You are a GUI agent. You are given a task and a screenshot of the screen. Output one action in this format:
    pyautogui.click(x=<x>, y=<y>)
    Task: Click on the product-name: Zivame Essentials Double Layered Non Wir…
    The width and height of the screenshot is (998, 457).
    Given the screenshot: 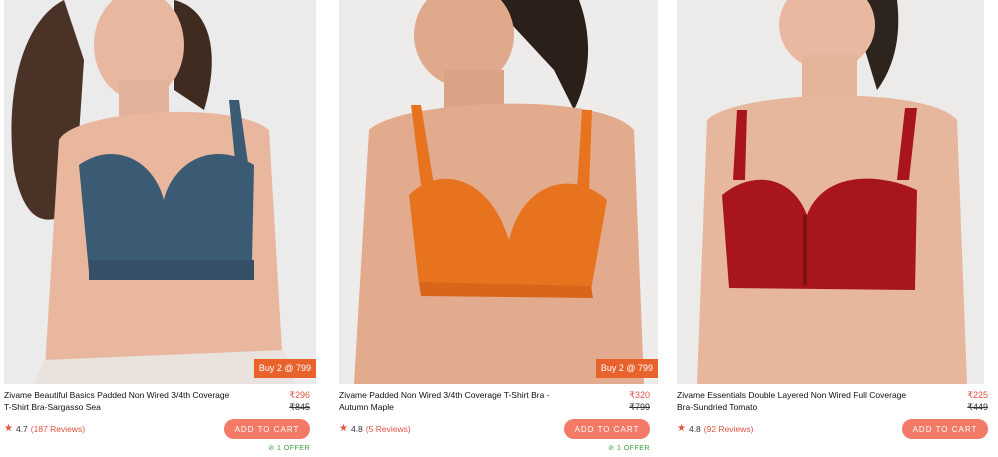 What is the action you would take?
    pyautogui.click(x=793, y=401)
    